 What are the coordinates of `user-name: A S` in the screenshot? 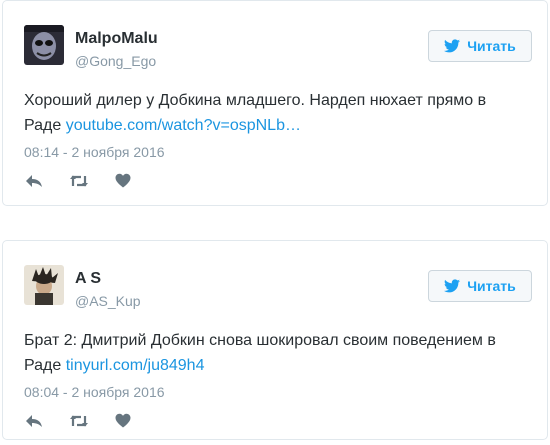 It's located at (88, 279).